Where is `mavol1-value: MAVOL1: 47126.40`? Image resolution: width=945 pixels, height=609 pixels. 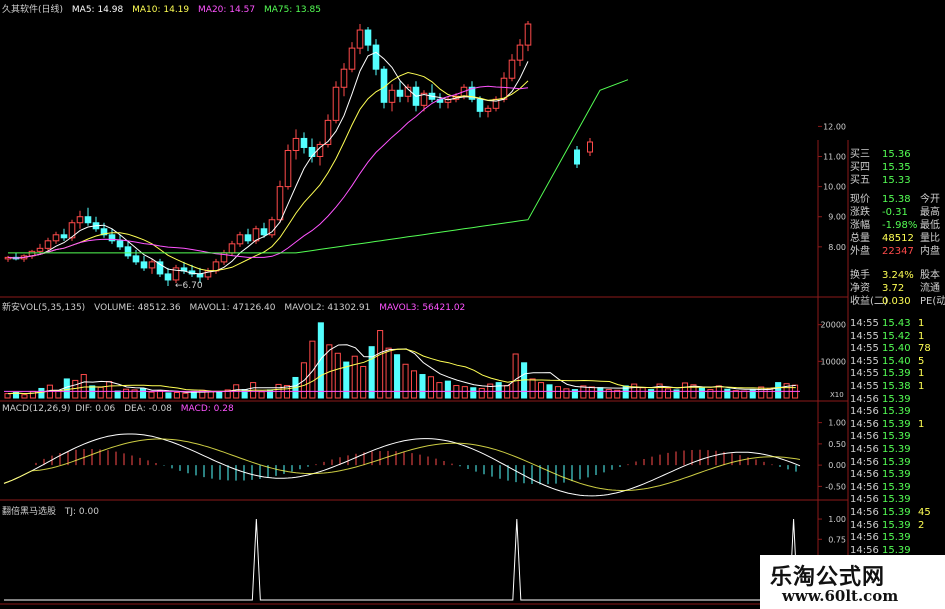 mavol1-value: MAVOL1: 47126.40 is located at coordinates (232, 308).